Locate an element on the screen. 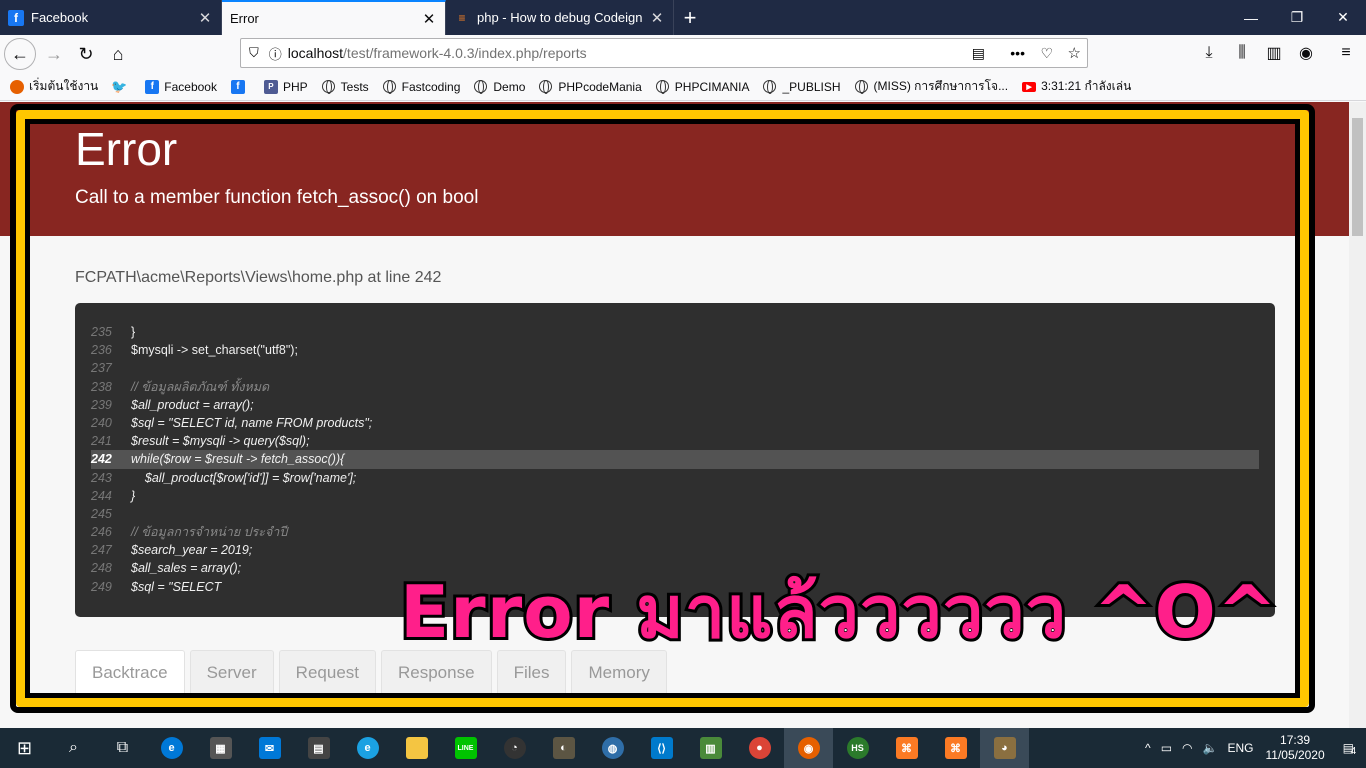 The width and height of the screenshot is (1366, 768). tab-label: php - How to debug Codeignit is located at coordinates (560, 17).